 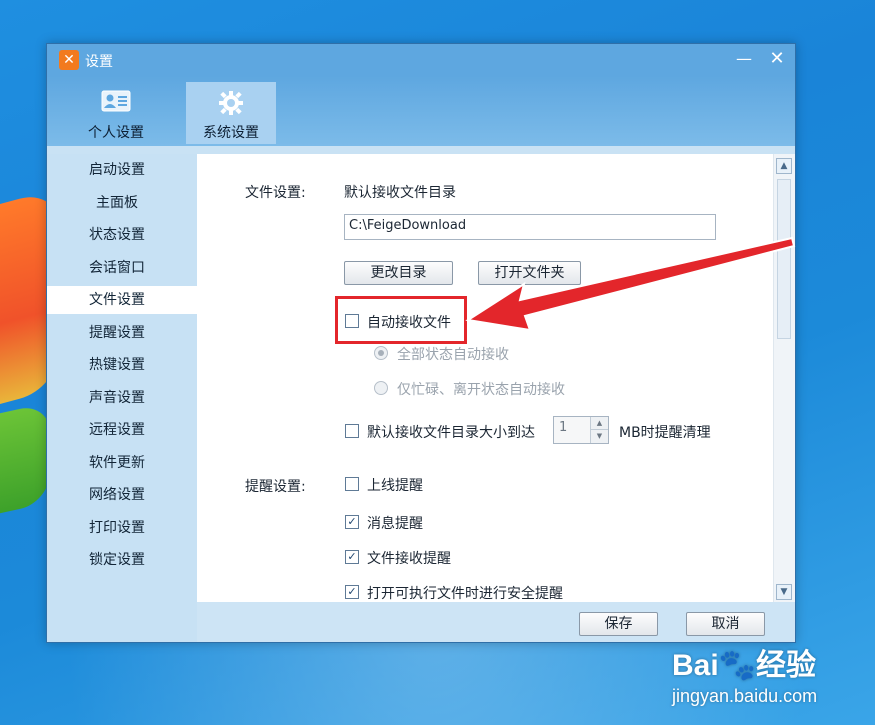 I want to click on watermark-url: jingyan.baidu.com, so click(x=745, y=696).